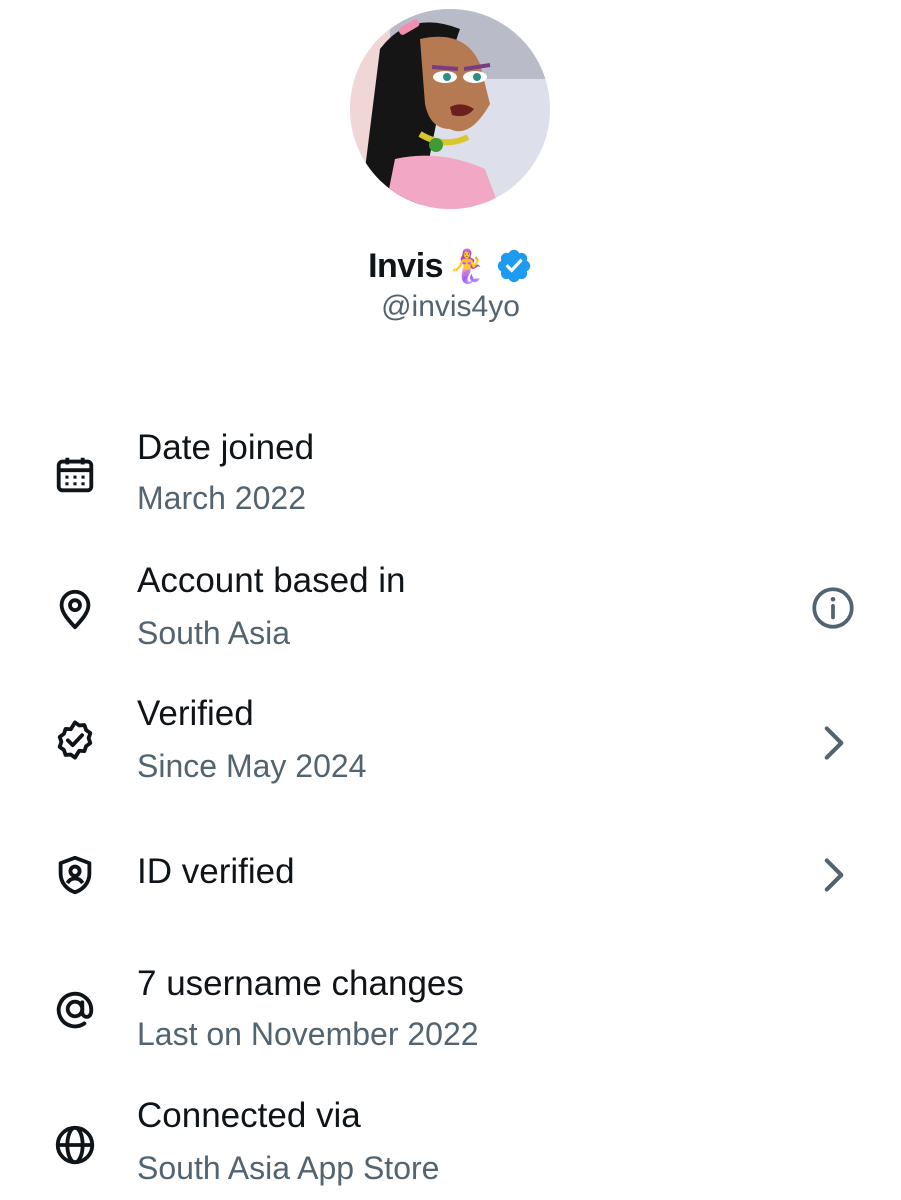 The height and width of the screenshot is (1200, 901). Describe the element at coordinates (450, 875) in the screenshot. I see `detail-row-id-verified: ID verified` at that location.